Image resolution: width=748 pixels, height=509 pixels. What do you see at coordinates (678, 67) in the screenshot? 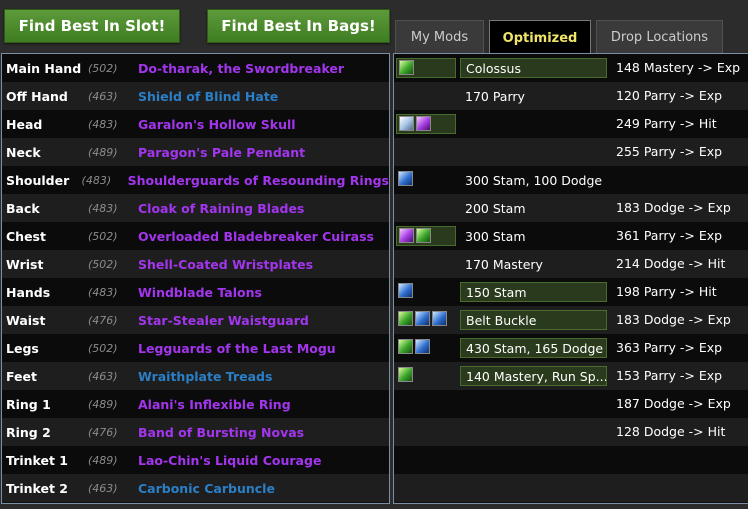
I see `reforge: 148 Mastery -> Exp` at bounding box center [678, 67].